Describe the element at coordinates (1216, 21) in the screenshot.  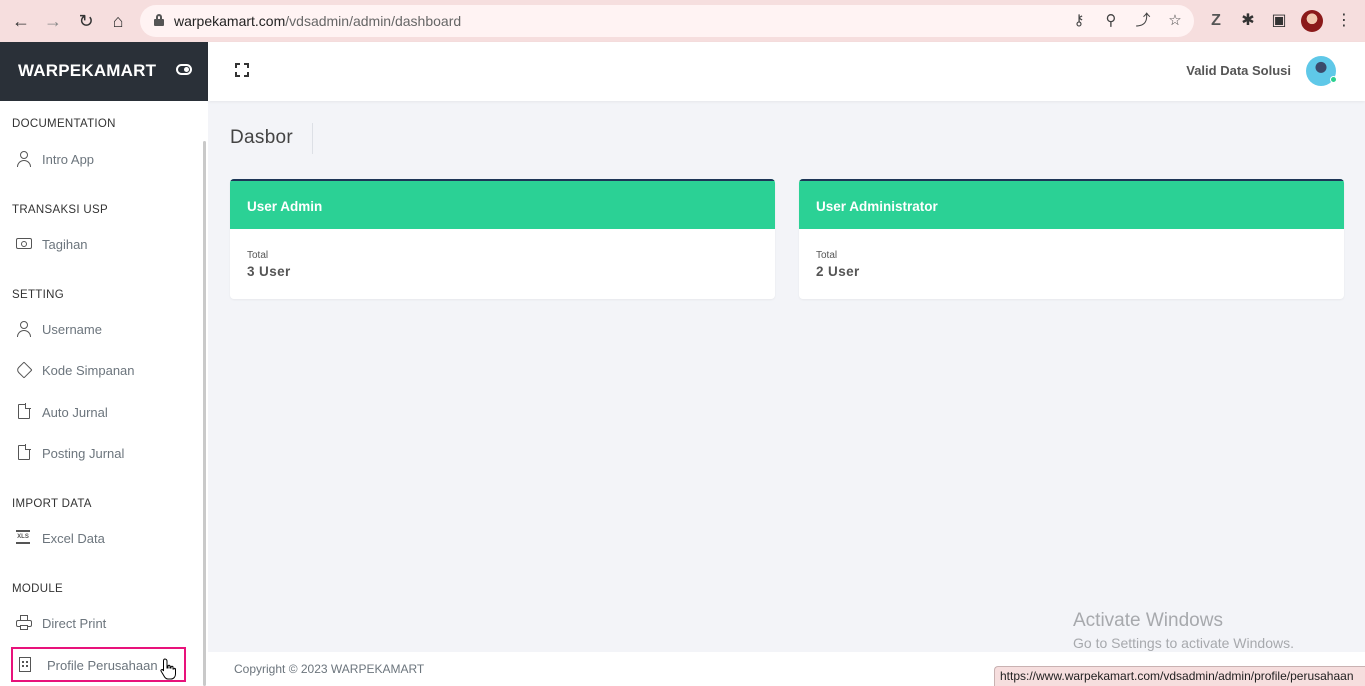
I see `extension-z-icon: Z` at that location.